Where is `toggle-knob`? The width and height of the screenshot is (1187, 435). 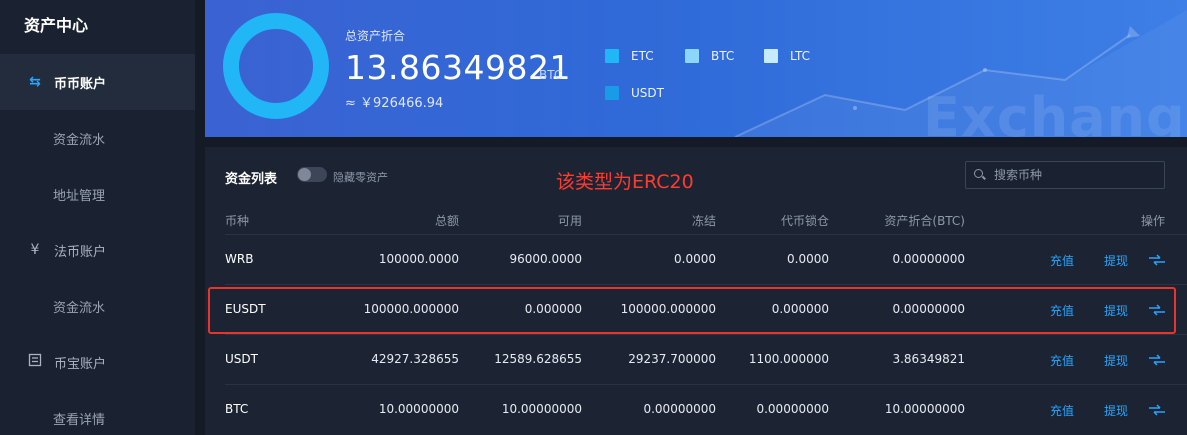 toggle-knob is located at coordinates (304, 174).